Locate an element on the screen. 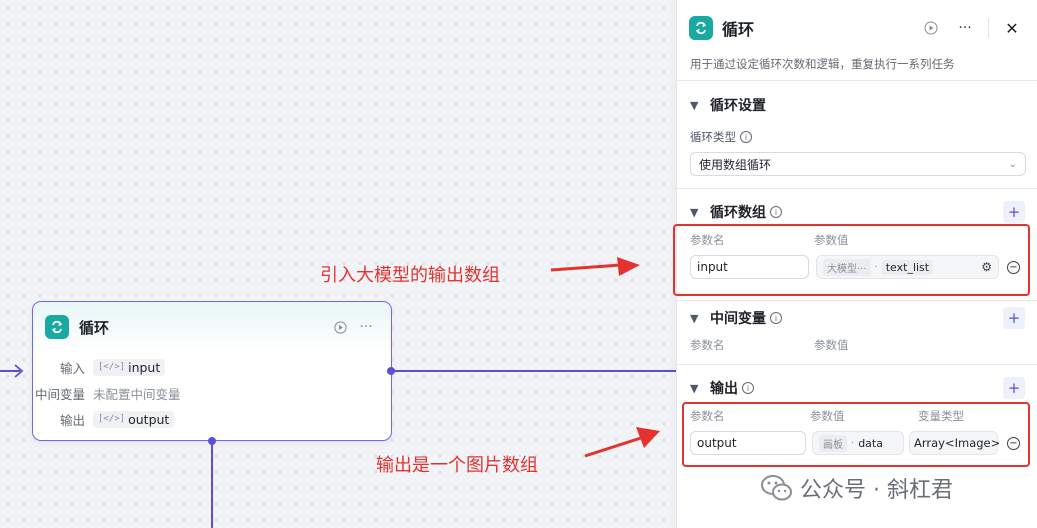 This screenshot has width=1037, height=528. middle-col-name: 参数名 is located at coordinates (707, 345).